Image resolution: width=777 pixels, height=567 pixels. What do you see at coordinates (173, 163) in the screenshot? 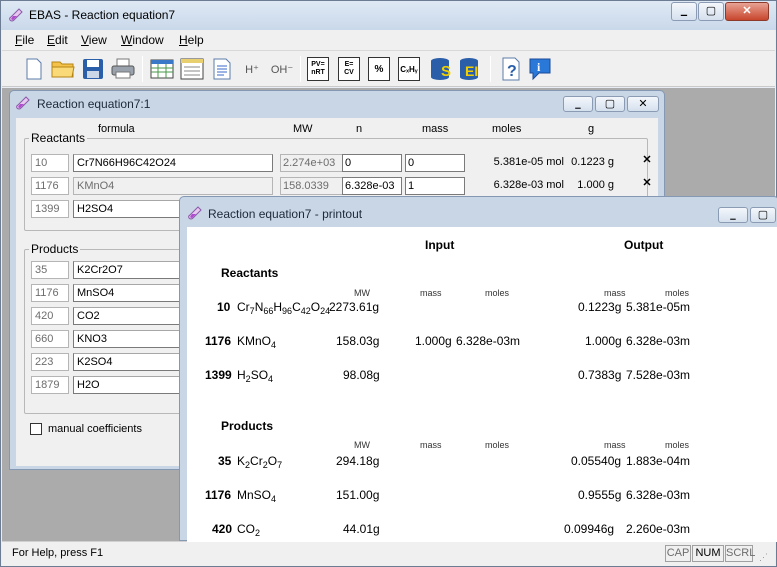
I see `reactant-formula-input: Cr7N66H96C42O24` at bounding box center [173, 163].